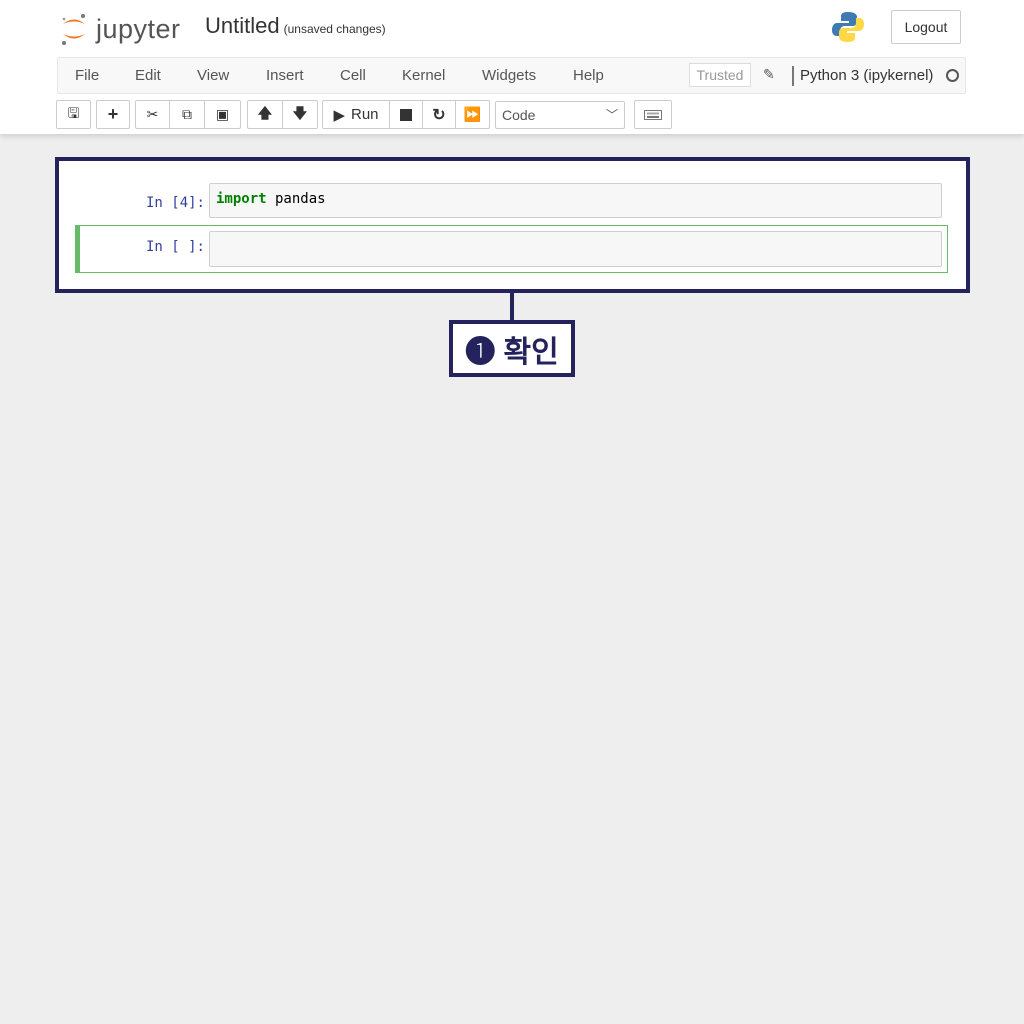  Describe the element at coordinates (365, 114) in the screenshot. I see `run-label: Run` at that location.